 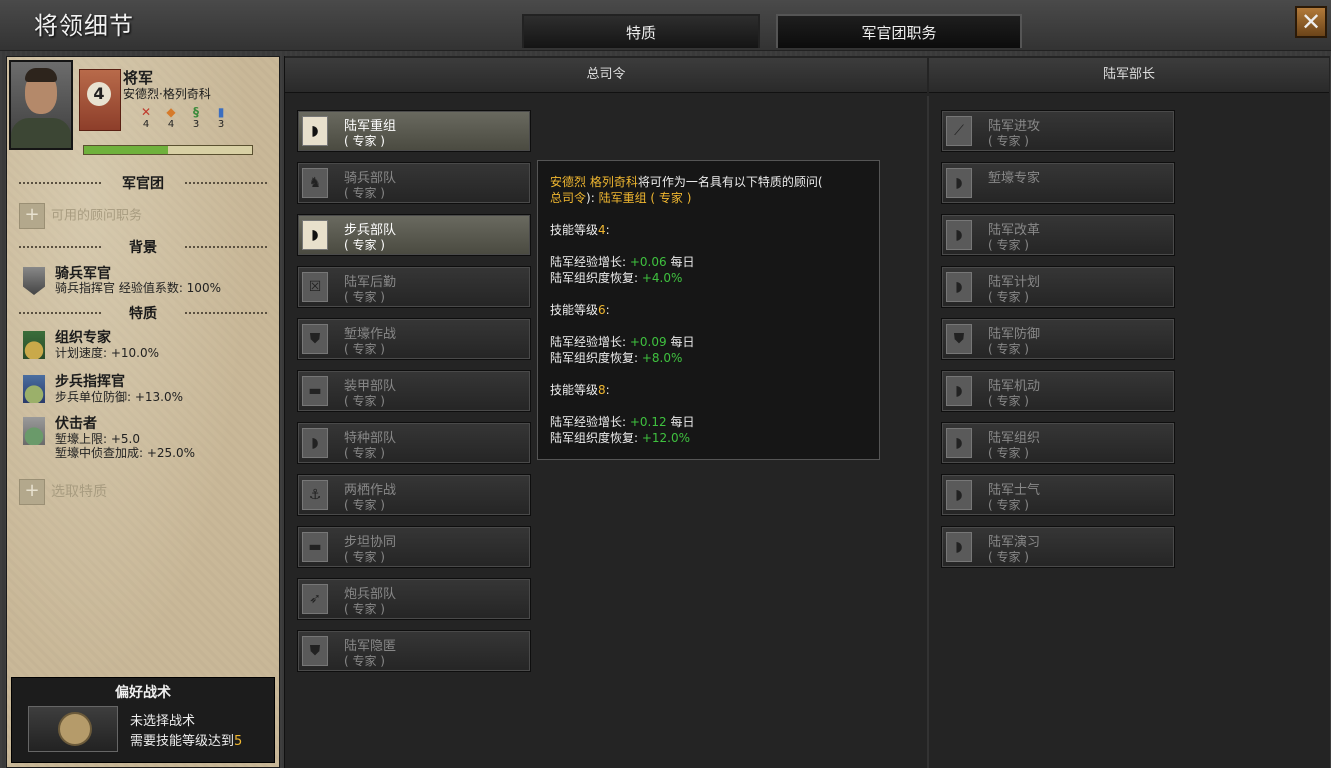 What do you see at coordinates (41, 105) in the screenshot?
I see `general-portrait` at bounding box center [41, 105].